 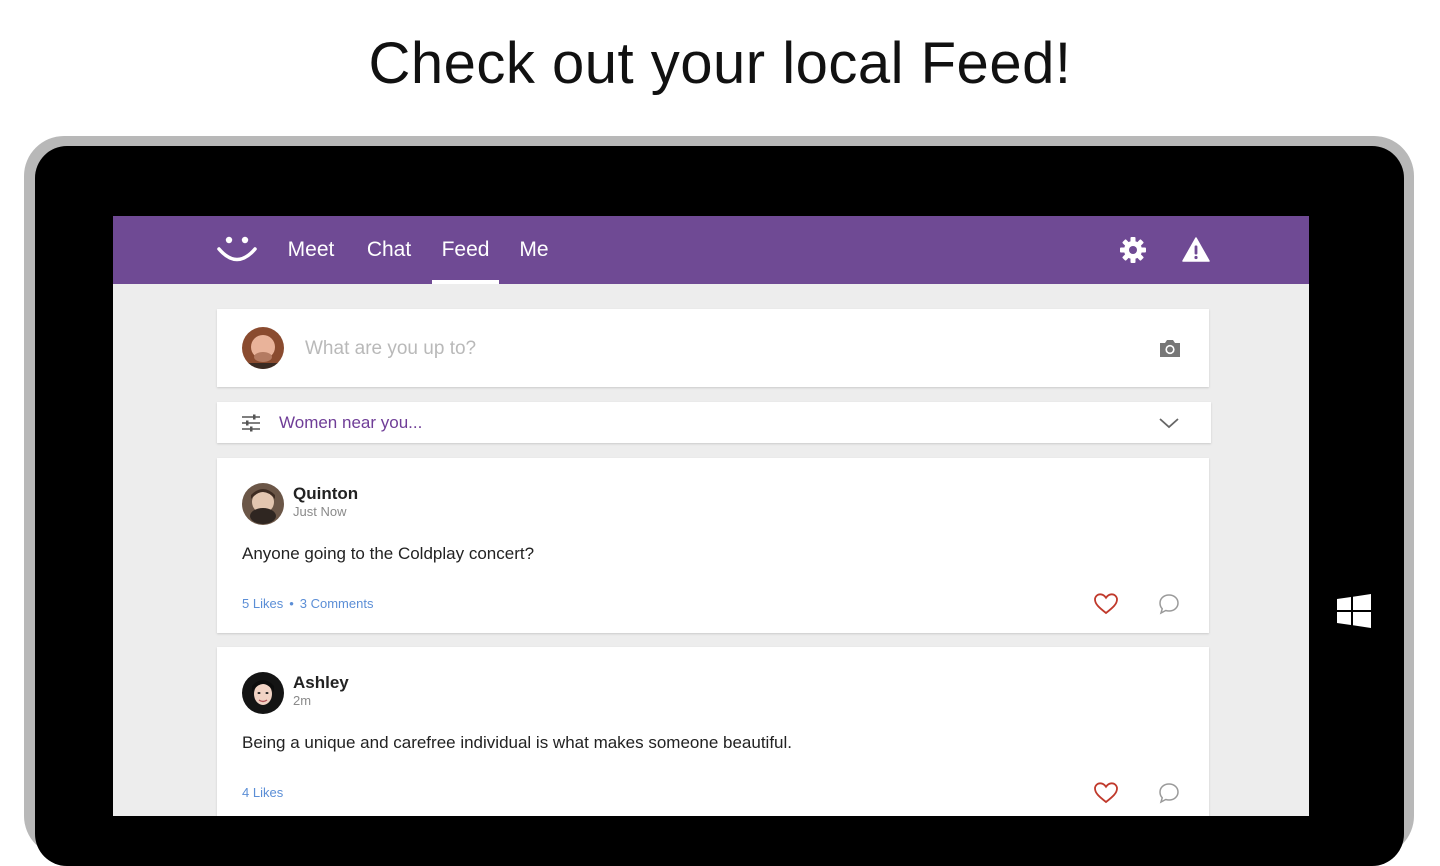 I want to click on gear-icon, so click(x=1133, y=250).